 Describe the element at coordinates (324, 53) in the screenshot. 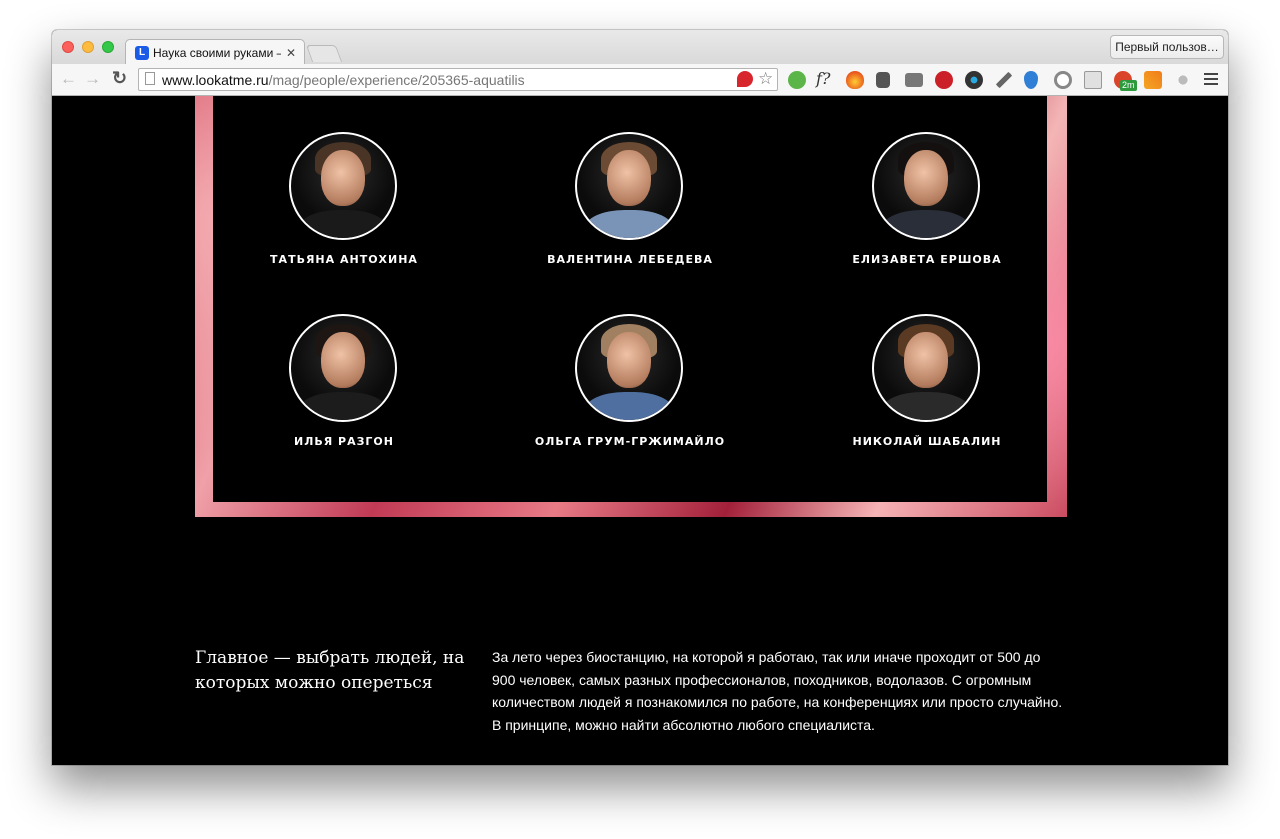

I see `new-tab-button` at that location.